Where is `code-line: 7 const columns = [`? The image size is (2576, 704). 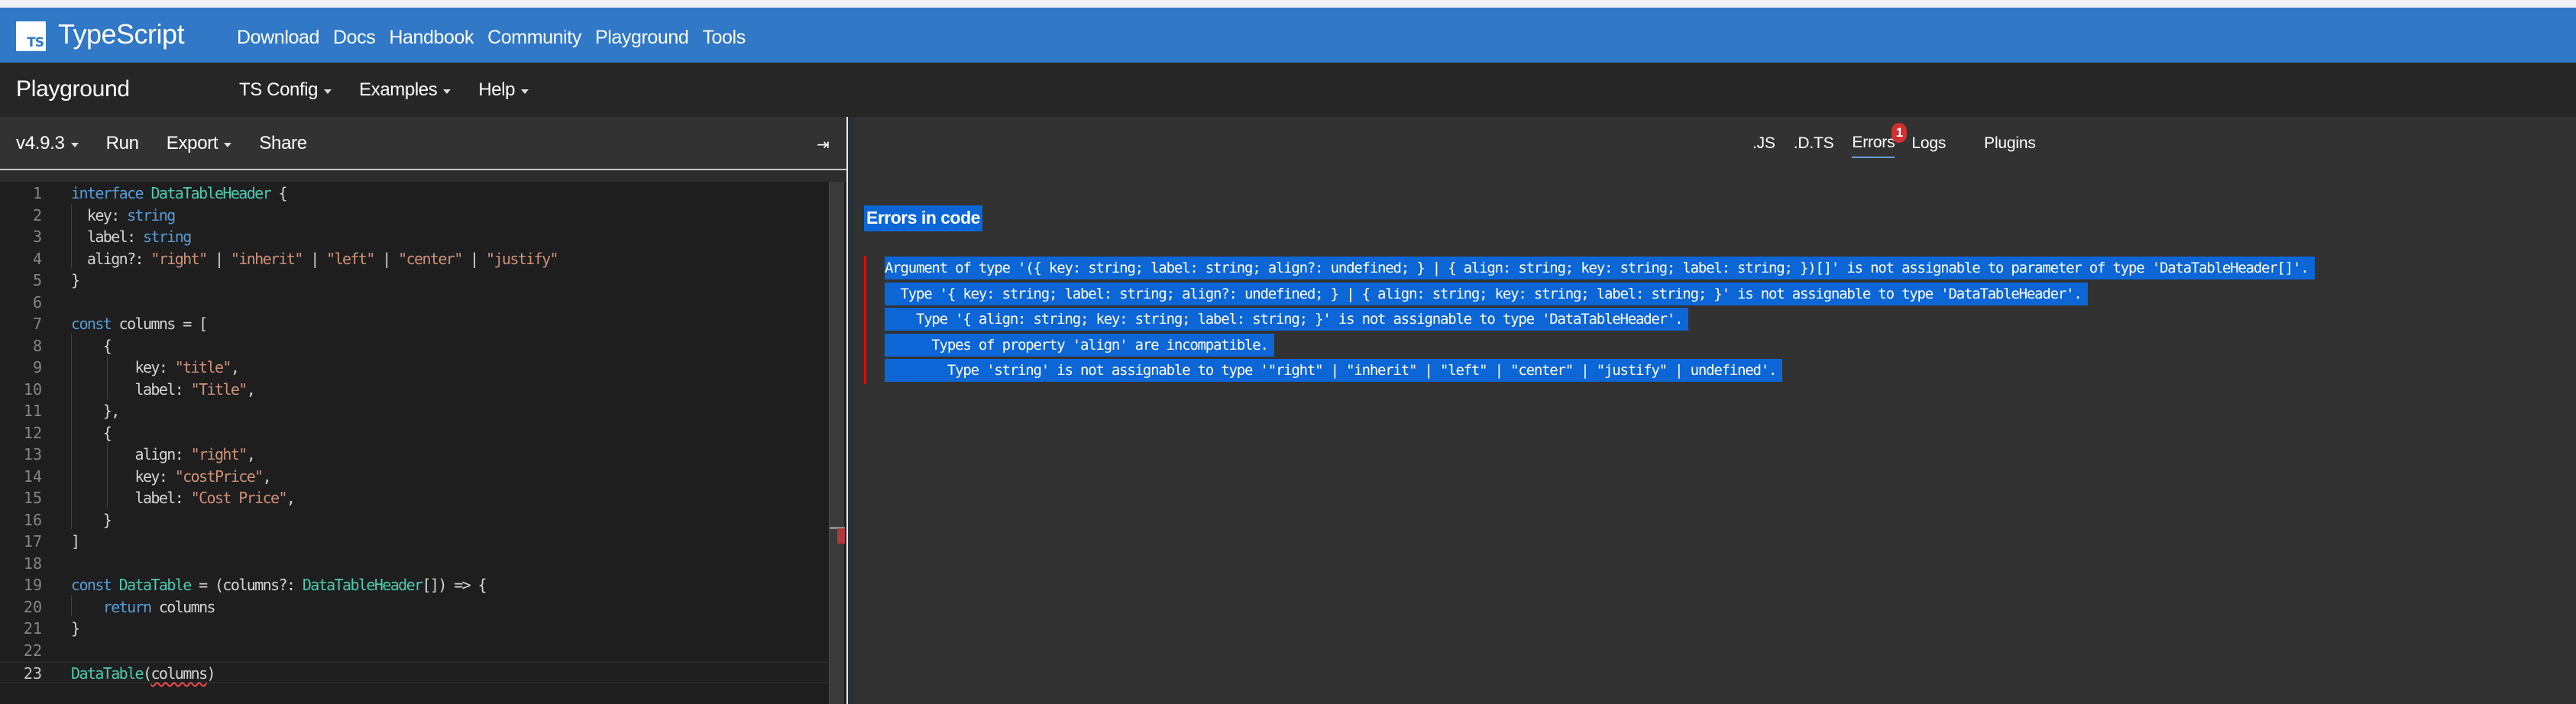
code-line: 7 const columns = [ is located at coordinates (414, 324).